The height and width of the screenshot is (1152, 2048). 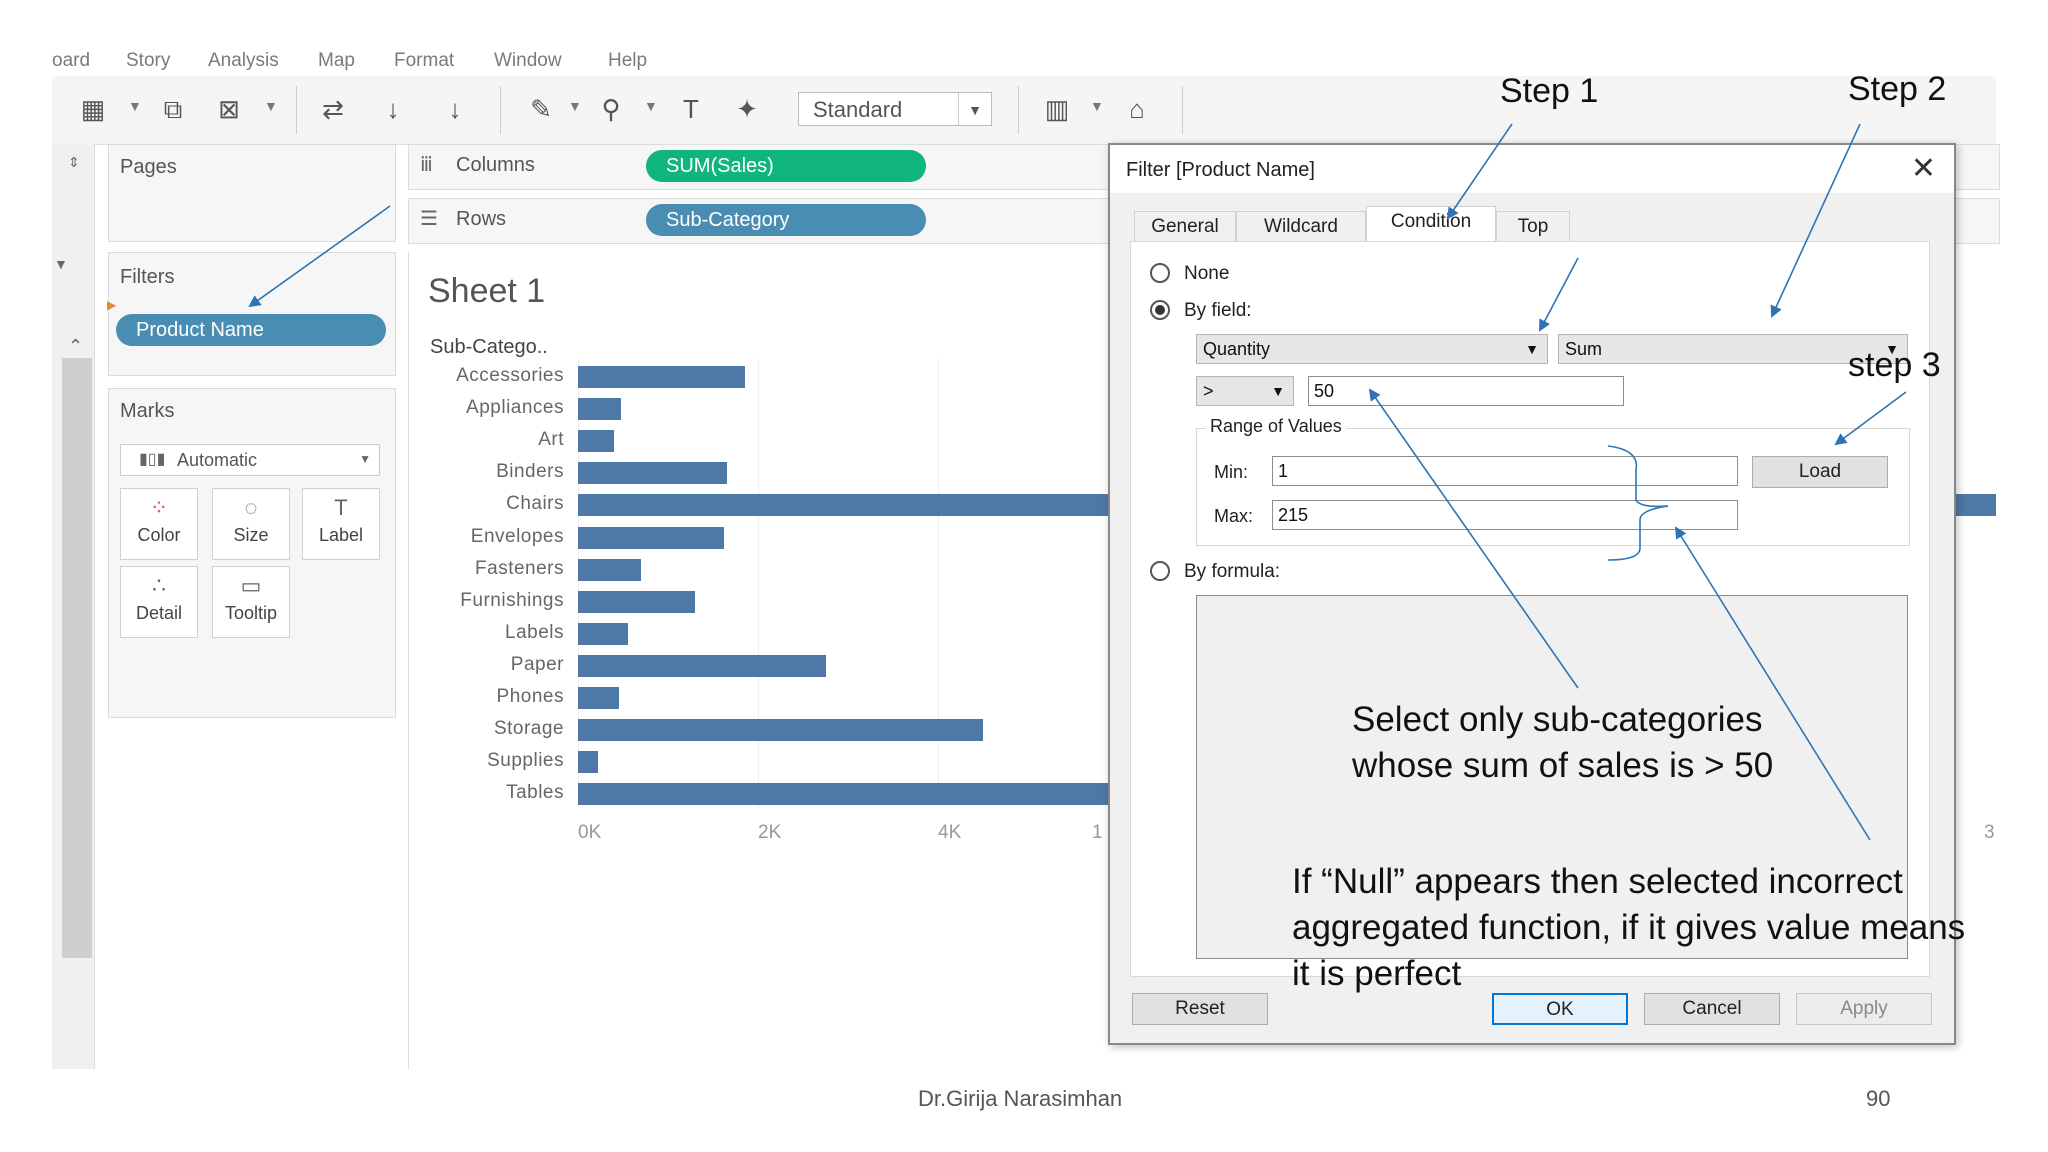 What do you see at coordinates (1870, 418) in the screenshot?
I see `arrow-to-load-button` at bounding box center [1870, 418].